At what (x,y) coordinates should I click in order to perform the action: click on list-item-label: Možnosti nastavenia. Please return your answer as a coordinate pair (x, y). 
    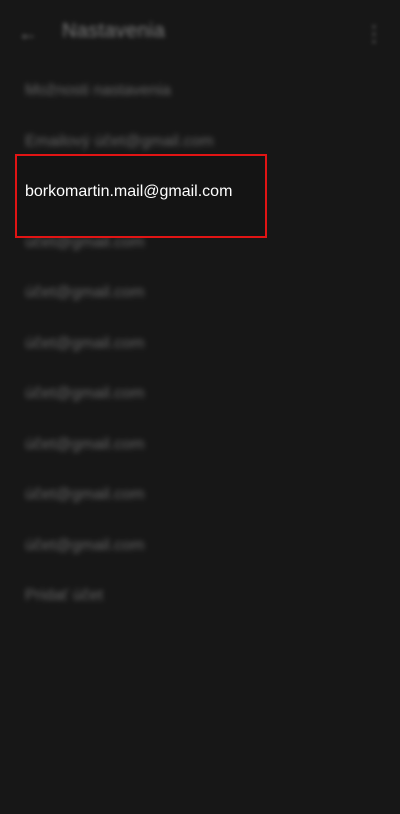
    Looking at the image, I should click on (98, 91).